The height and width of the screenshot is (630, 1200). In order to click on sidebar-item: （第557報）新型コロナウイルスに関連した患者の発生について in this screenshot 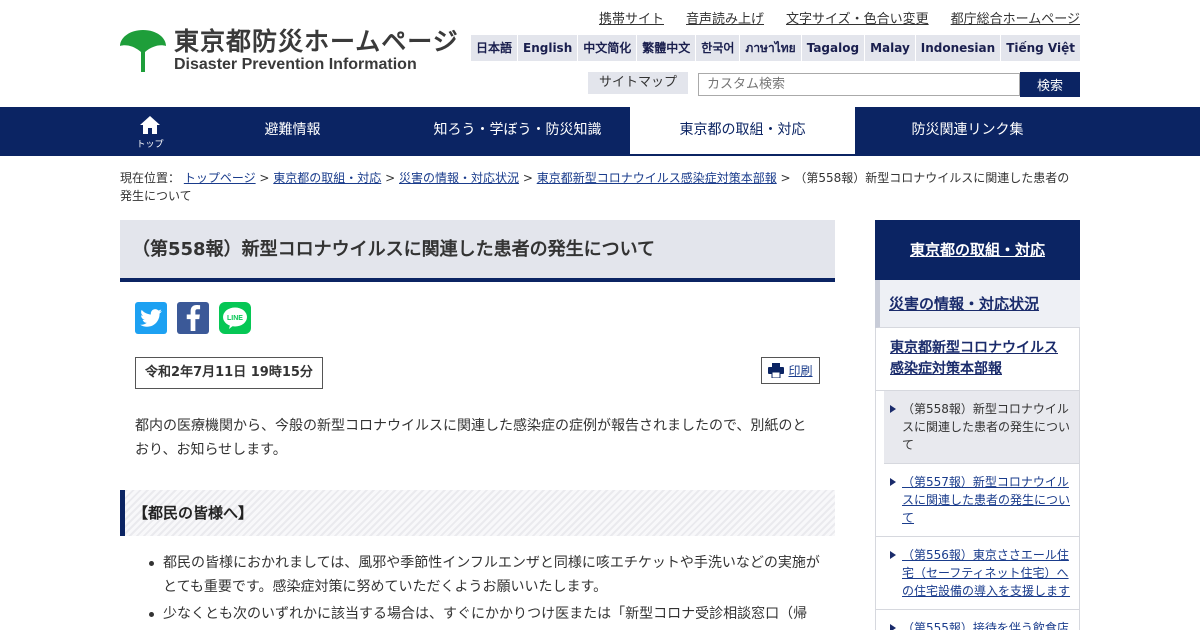, I will do `click(977, 500)`.